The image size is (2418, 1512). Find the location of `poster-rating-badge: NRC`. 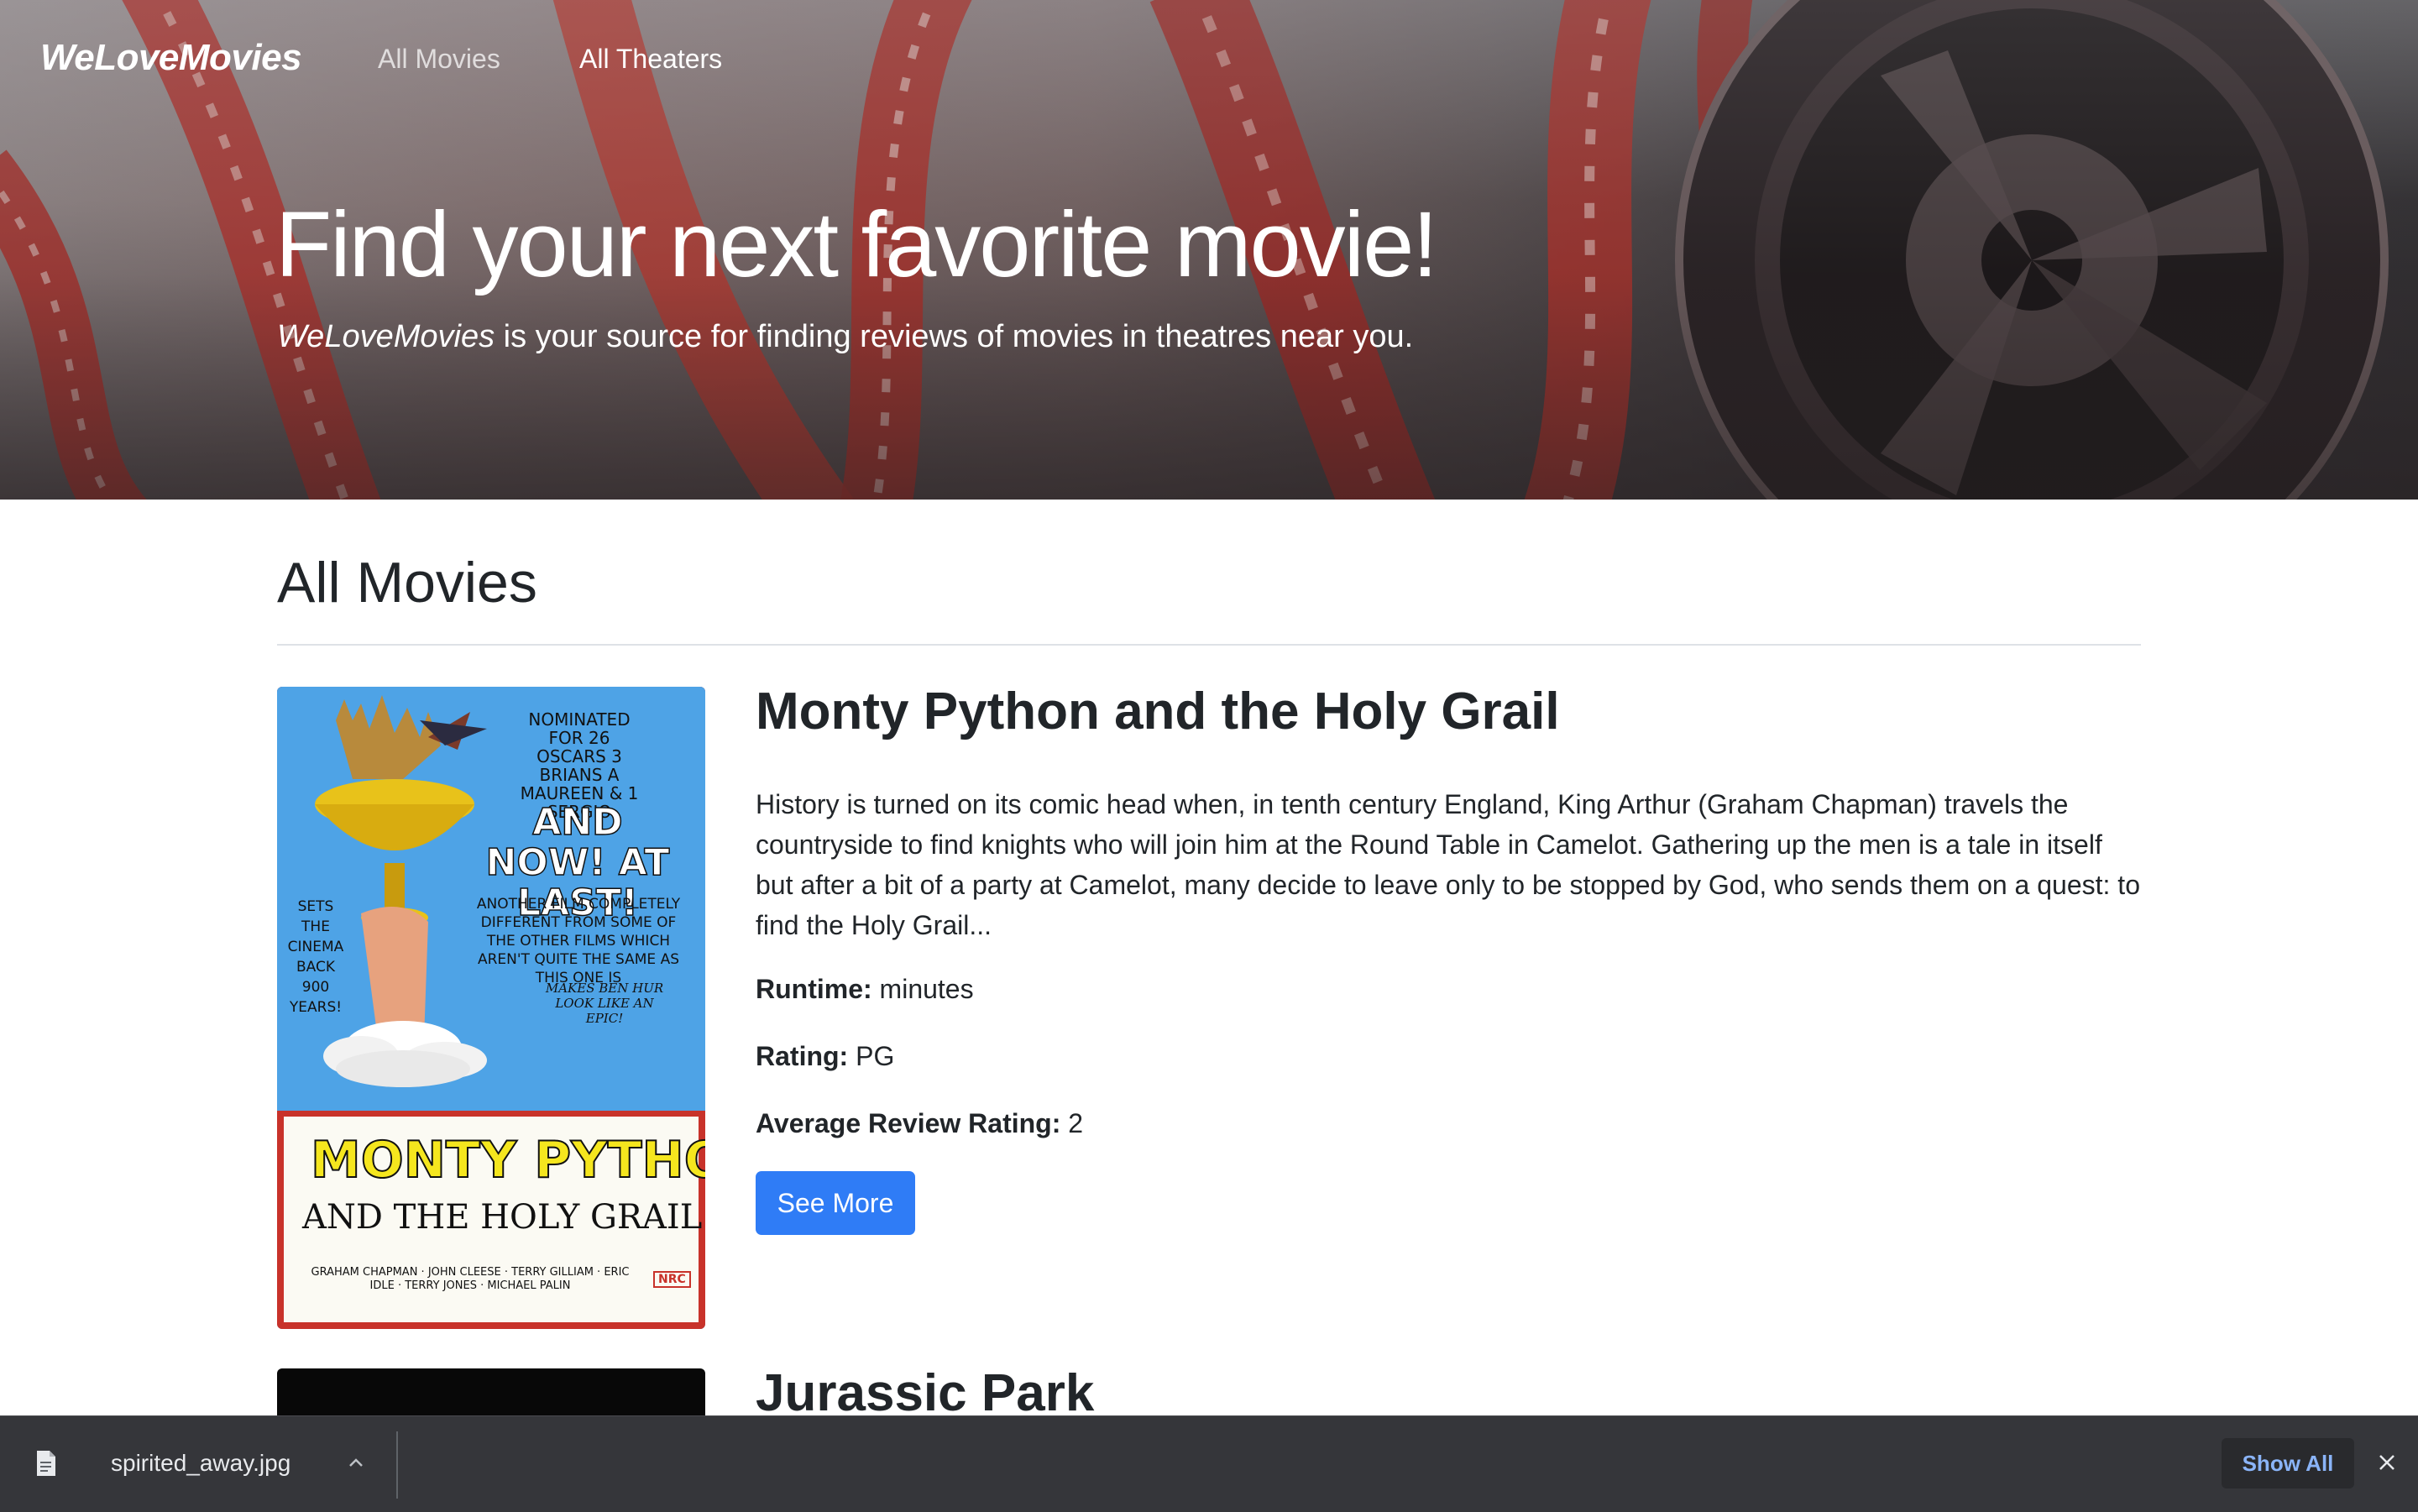

poster-rating-badge: NRC is located at coordinates (672, 1279).